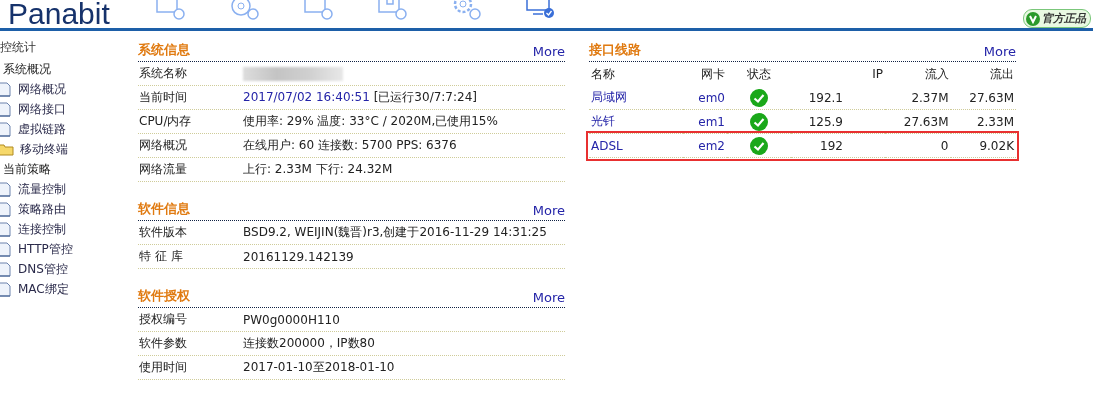  What do you see at coordinates (1002, 73) in the screenshot?
I see `column-header: 流出` at bounding box center [1002, 73].